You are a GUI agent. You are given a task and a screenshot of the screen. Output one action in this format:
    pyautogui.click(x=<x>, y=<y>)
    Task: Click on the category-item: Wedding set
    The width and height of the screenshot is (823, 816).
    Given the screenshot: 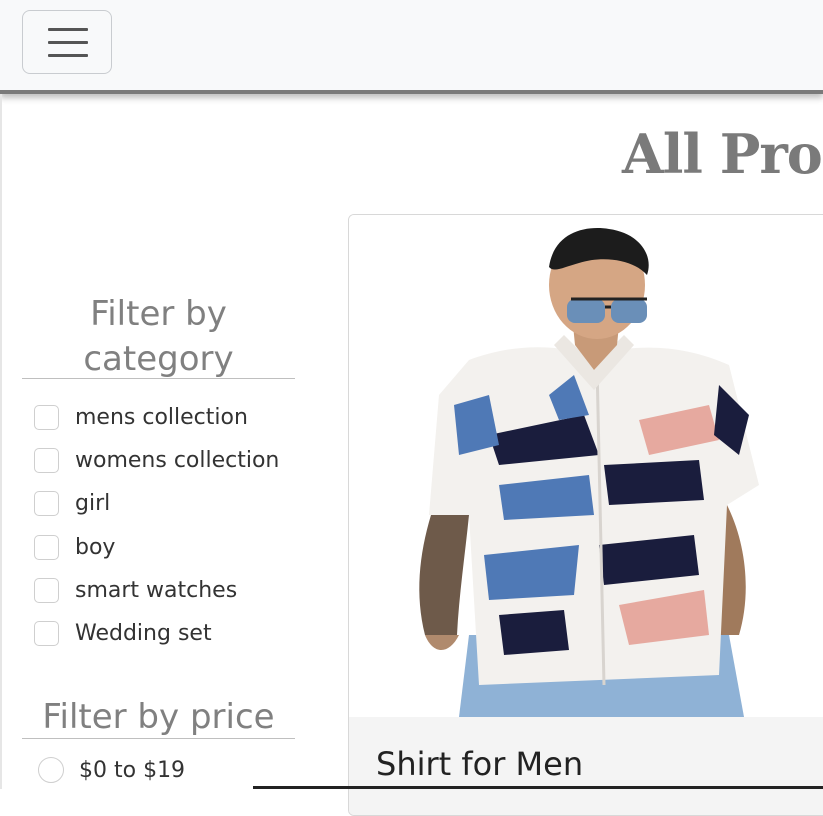 What is the action you would take?
    pyautogui.click(x=156, y=633)
    